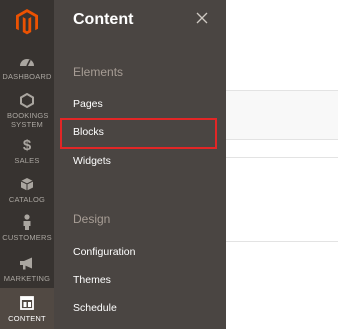 The height and width of the screenshot is (329, 338). What do you see at coordinates (27, 145) in the screenshot?
I see `dollar-icon: $` at bounding box center [27, 145].